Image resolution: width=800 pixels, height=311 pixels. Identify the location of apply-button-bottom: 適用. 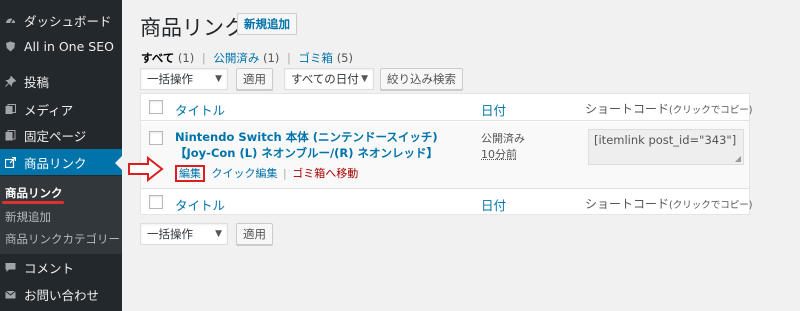
(254, 234).